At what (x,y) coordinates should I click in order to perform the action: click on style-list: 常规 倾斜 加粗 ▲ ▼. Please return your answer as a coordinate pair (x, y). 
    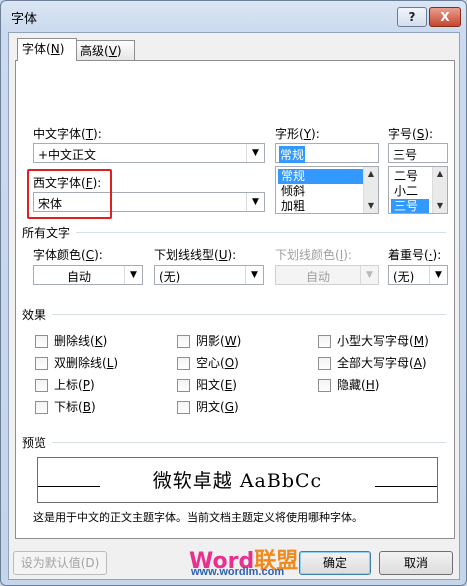
    Looking at the image, I should click on (327, 190).